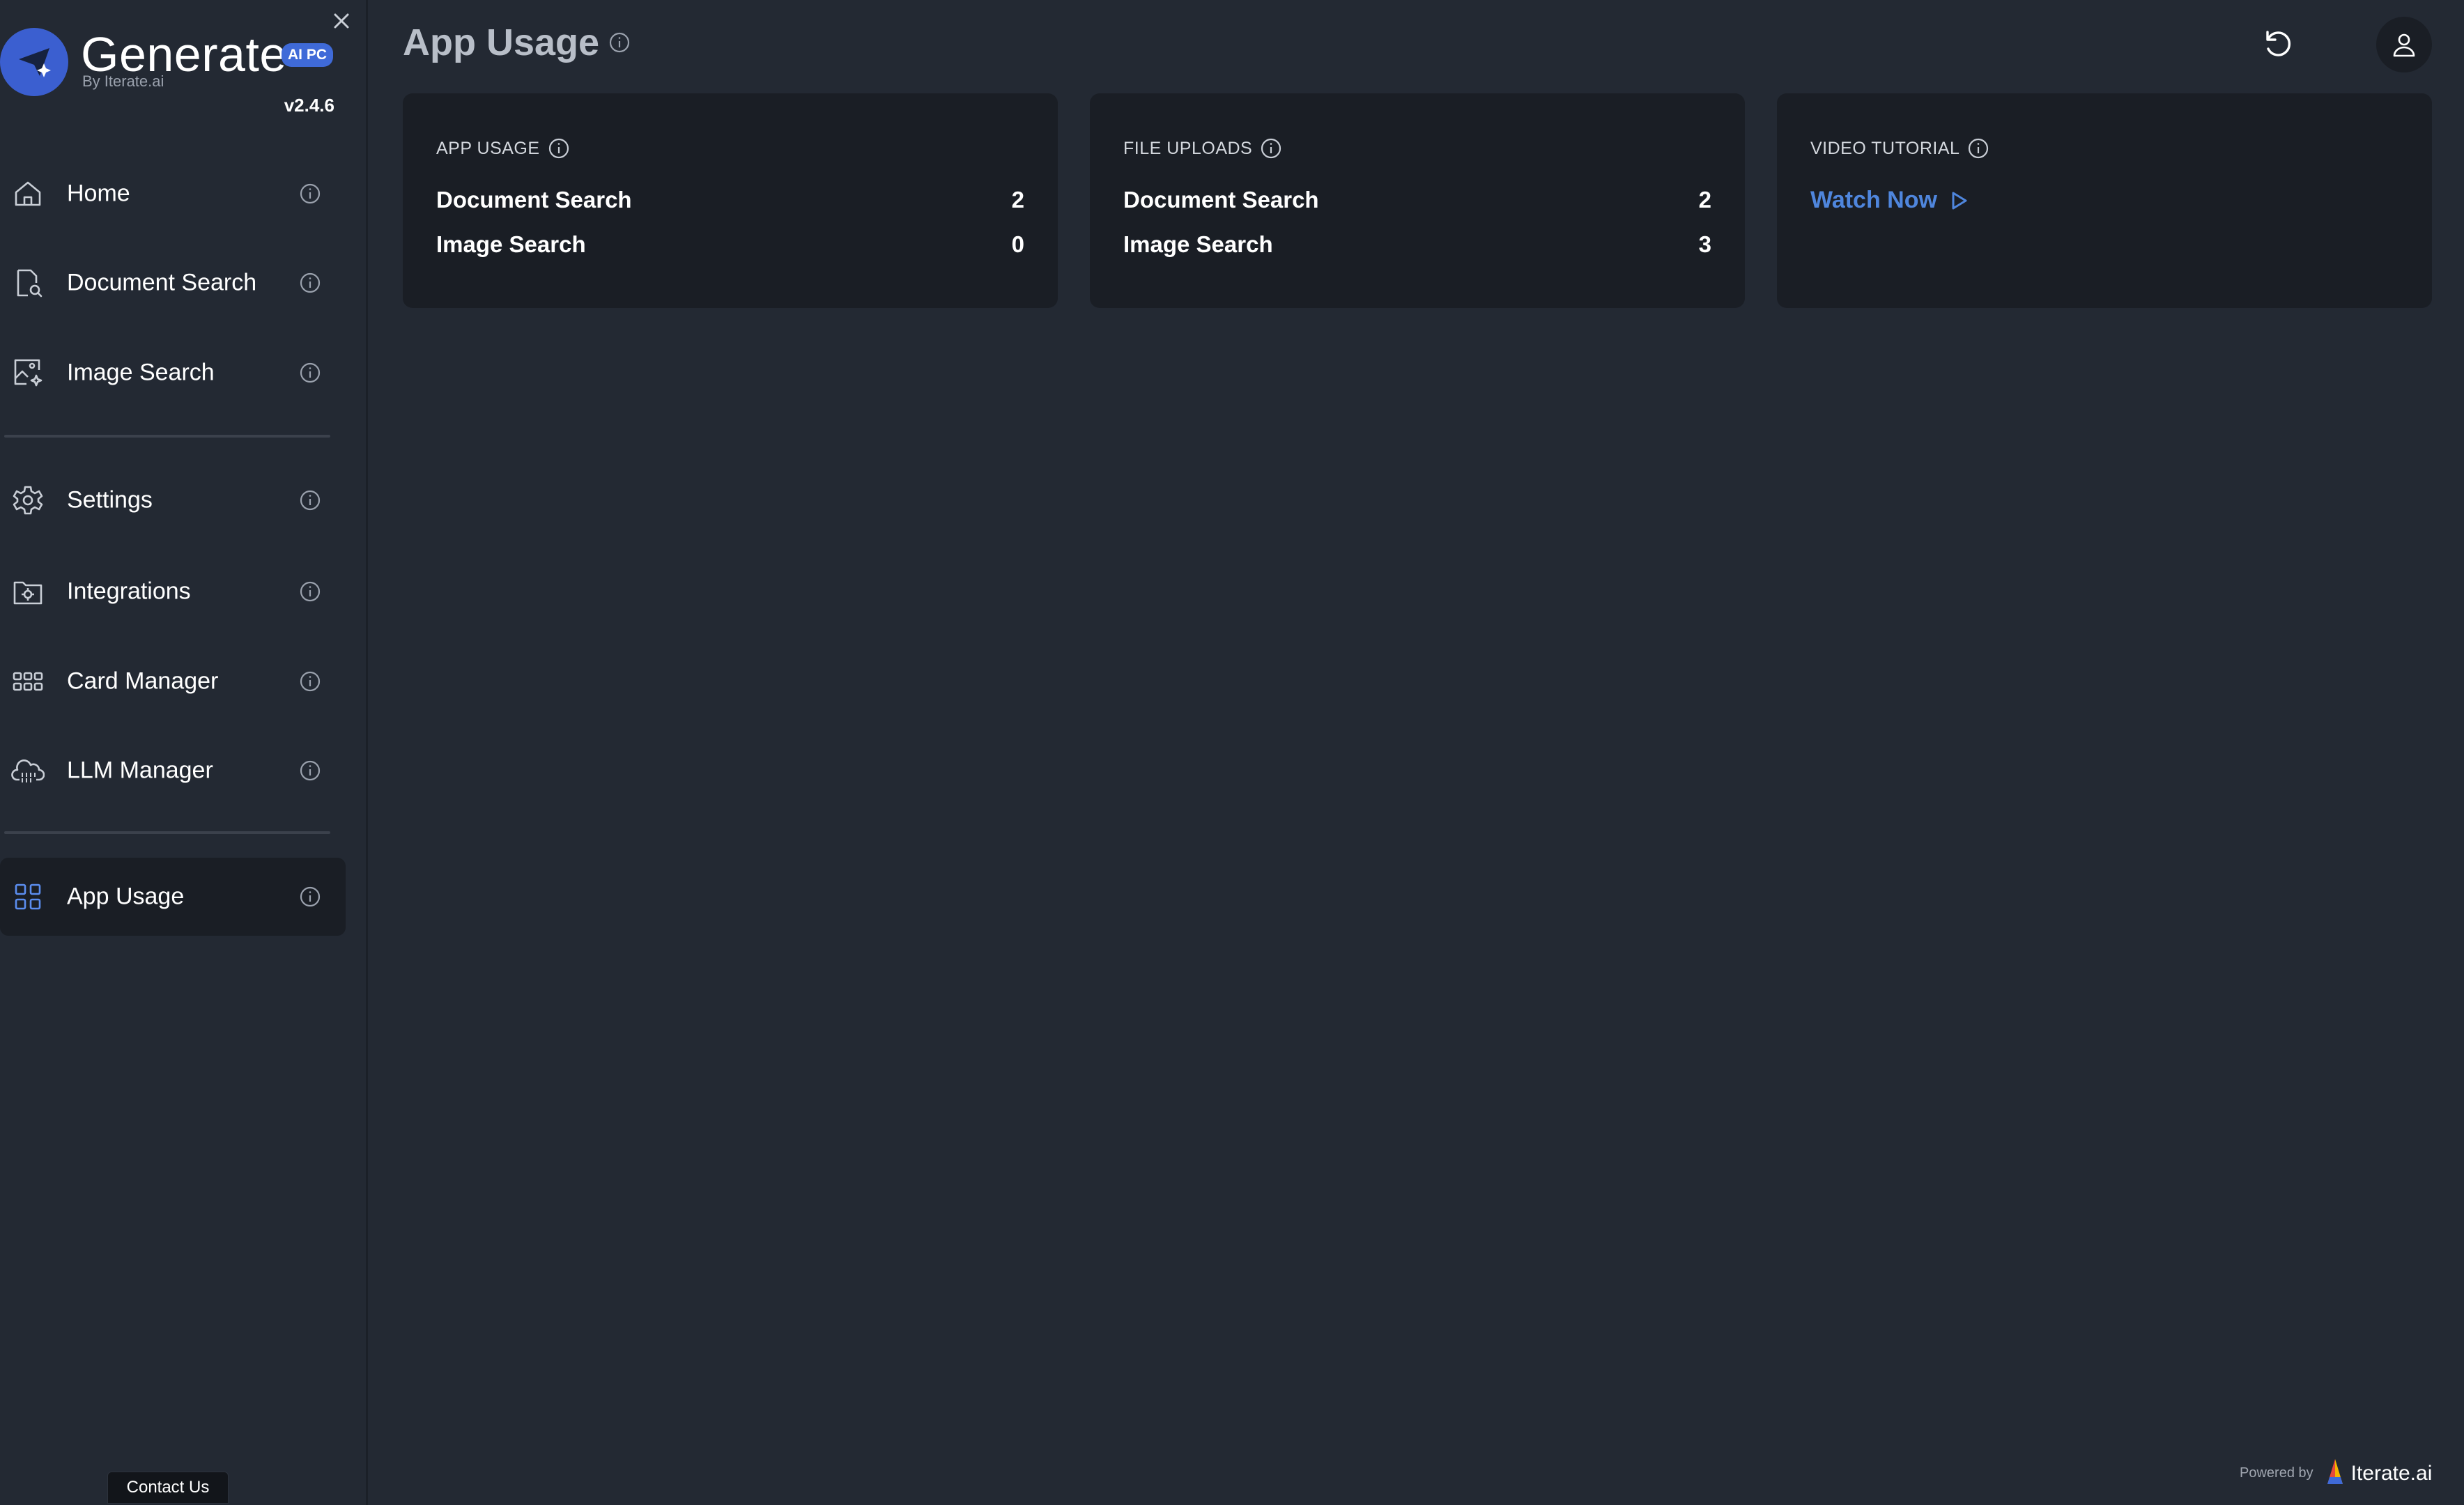 The width and height of the screenshot is (2464, 1505). What do you see at coordinates (129, 591) in the screenshot?
I see `sidebar-item-label: Integrations` at bounding box center [129, 591].